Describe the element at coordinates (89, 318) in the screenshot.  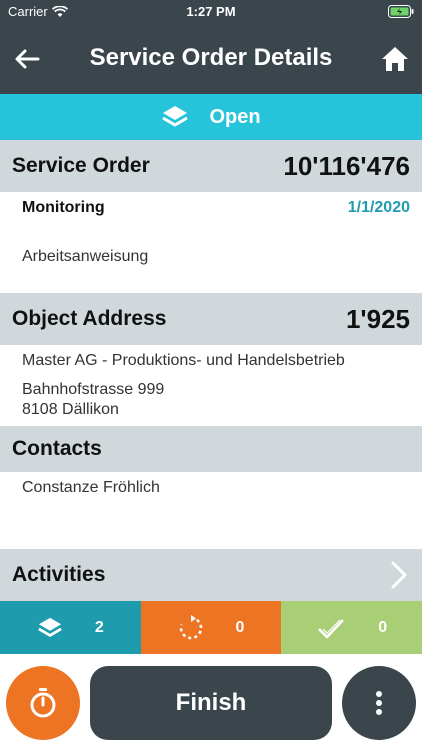
I see `object-address-label: Object Address` at that location.